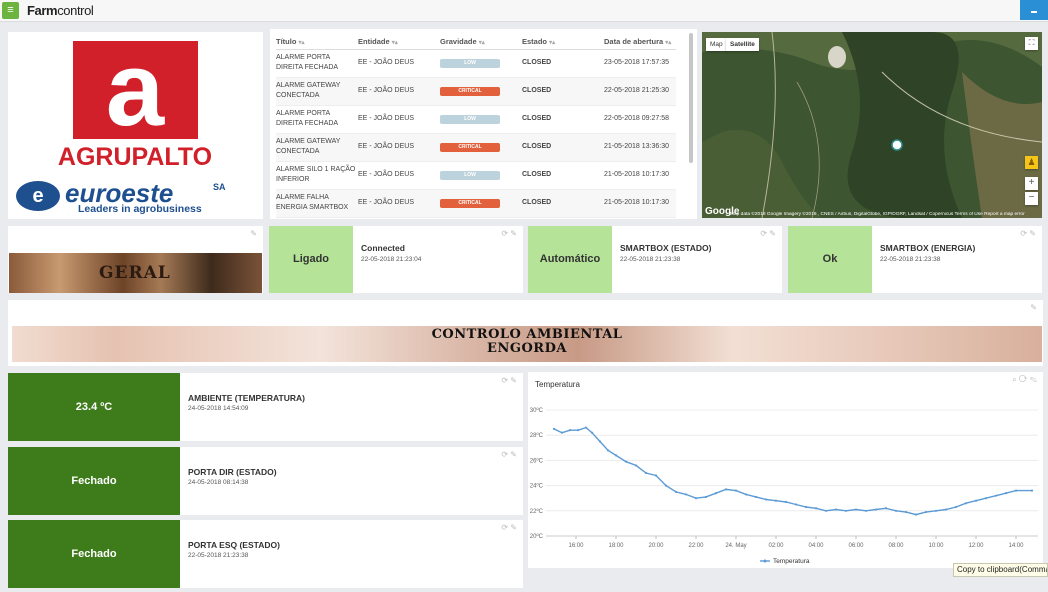  I want to click on col-data: Data de abertura ▾▴, so click(640, 42).